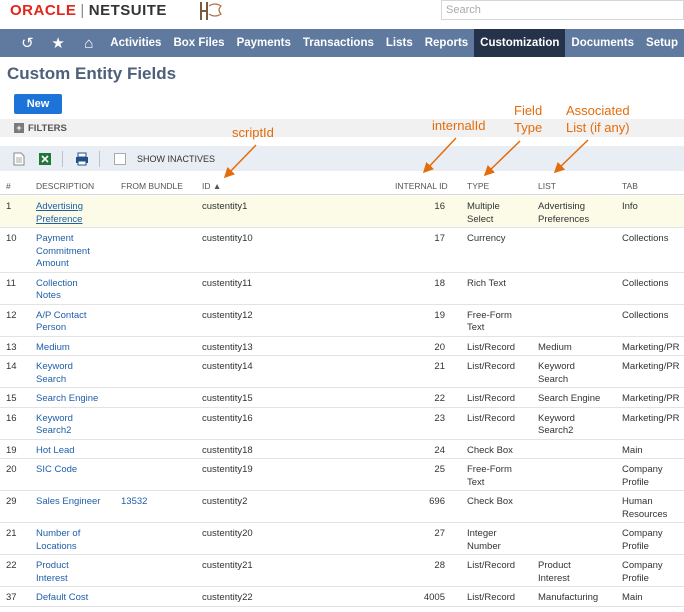  I want to click on list-name: Product Interest, so click(554, 572).